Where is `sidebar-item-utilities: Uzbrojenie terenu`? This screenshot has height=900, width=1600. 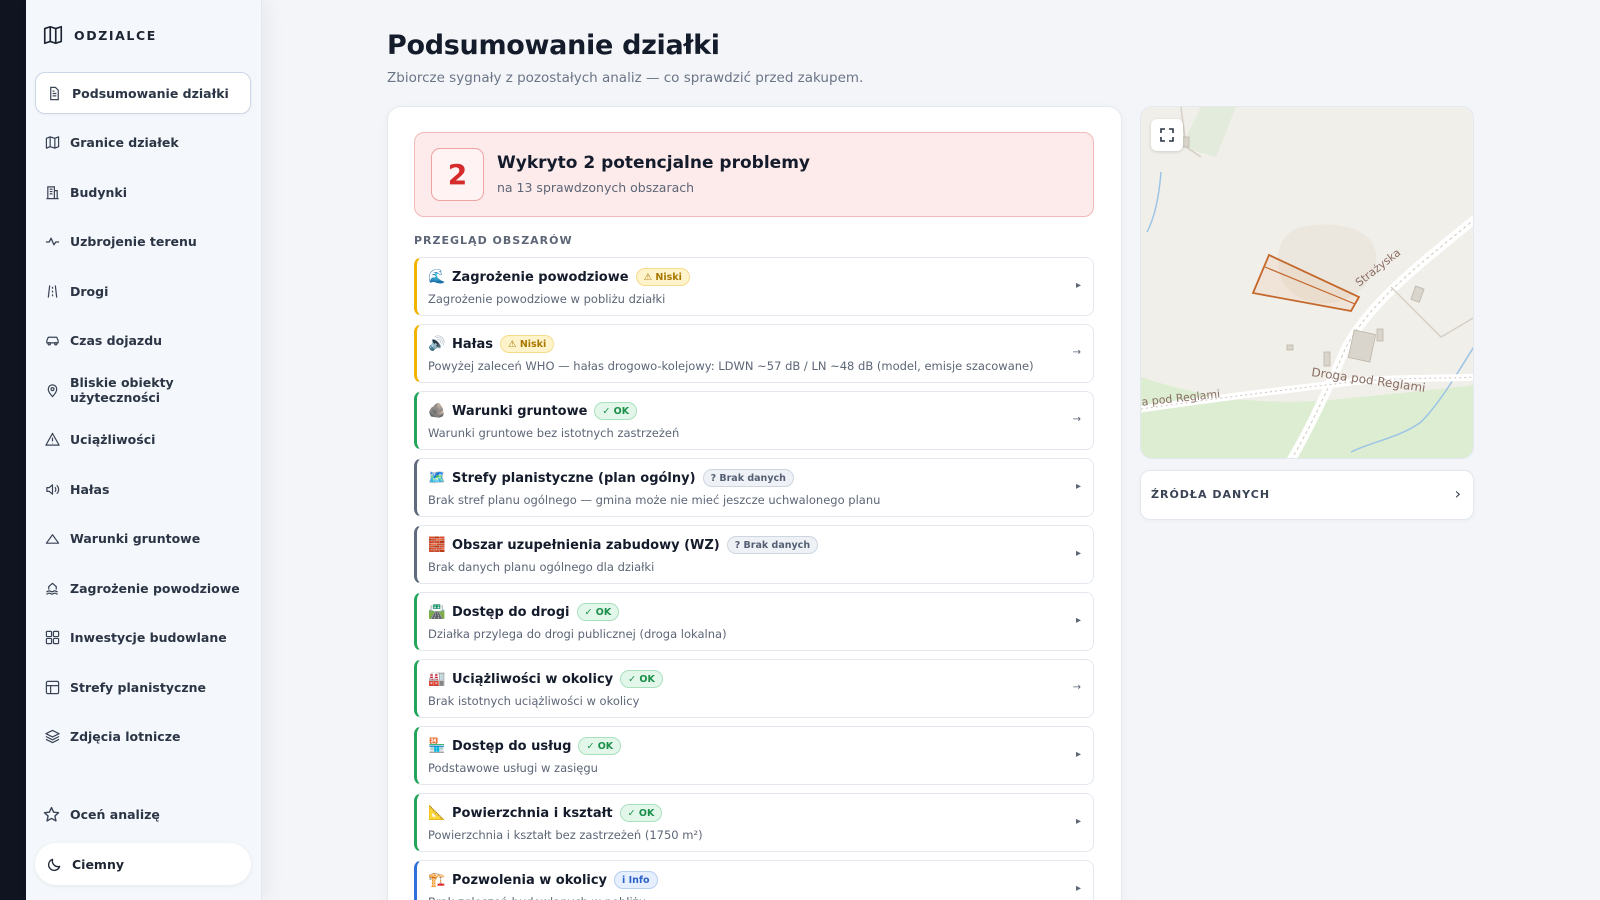
sidebar-item-utilities: Uzbrojenie terenu is located at coordinates (143, 242).